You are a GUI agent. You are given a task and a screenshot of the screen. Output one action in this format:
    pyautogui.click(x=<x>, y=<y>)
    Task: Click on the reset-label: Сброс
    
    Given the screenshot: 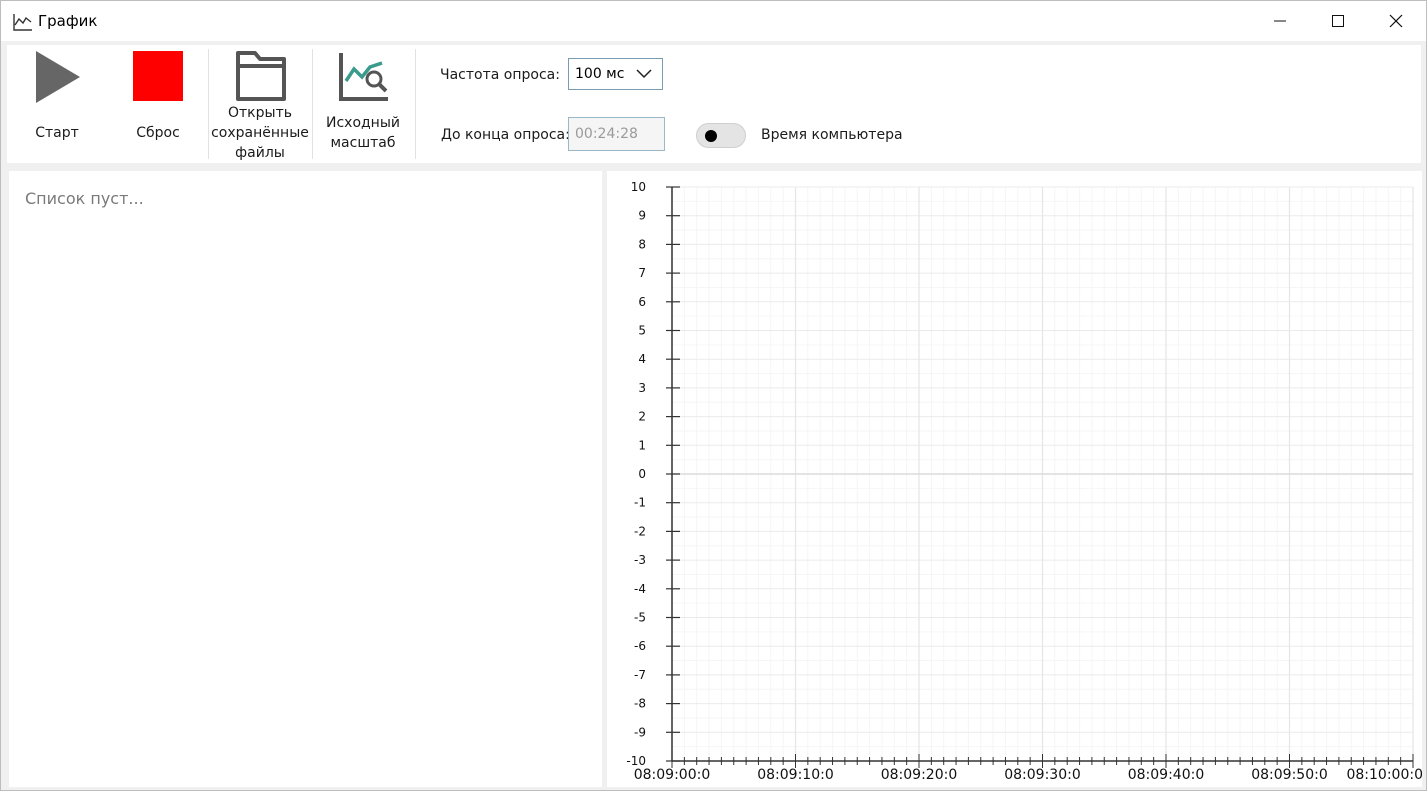 What is the action you would take?
    pyautogui.click(x=158, y=133)
    